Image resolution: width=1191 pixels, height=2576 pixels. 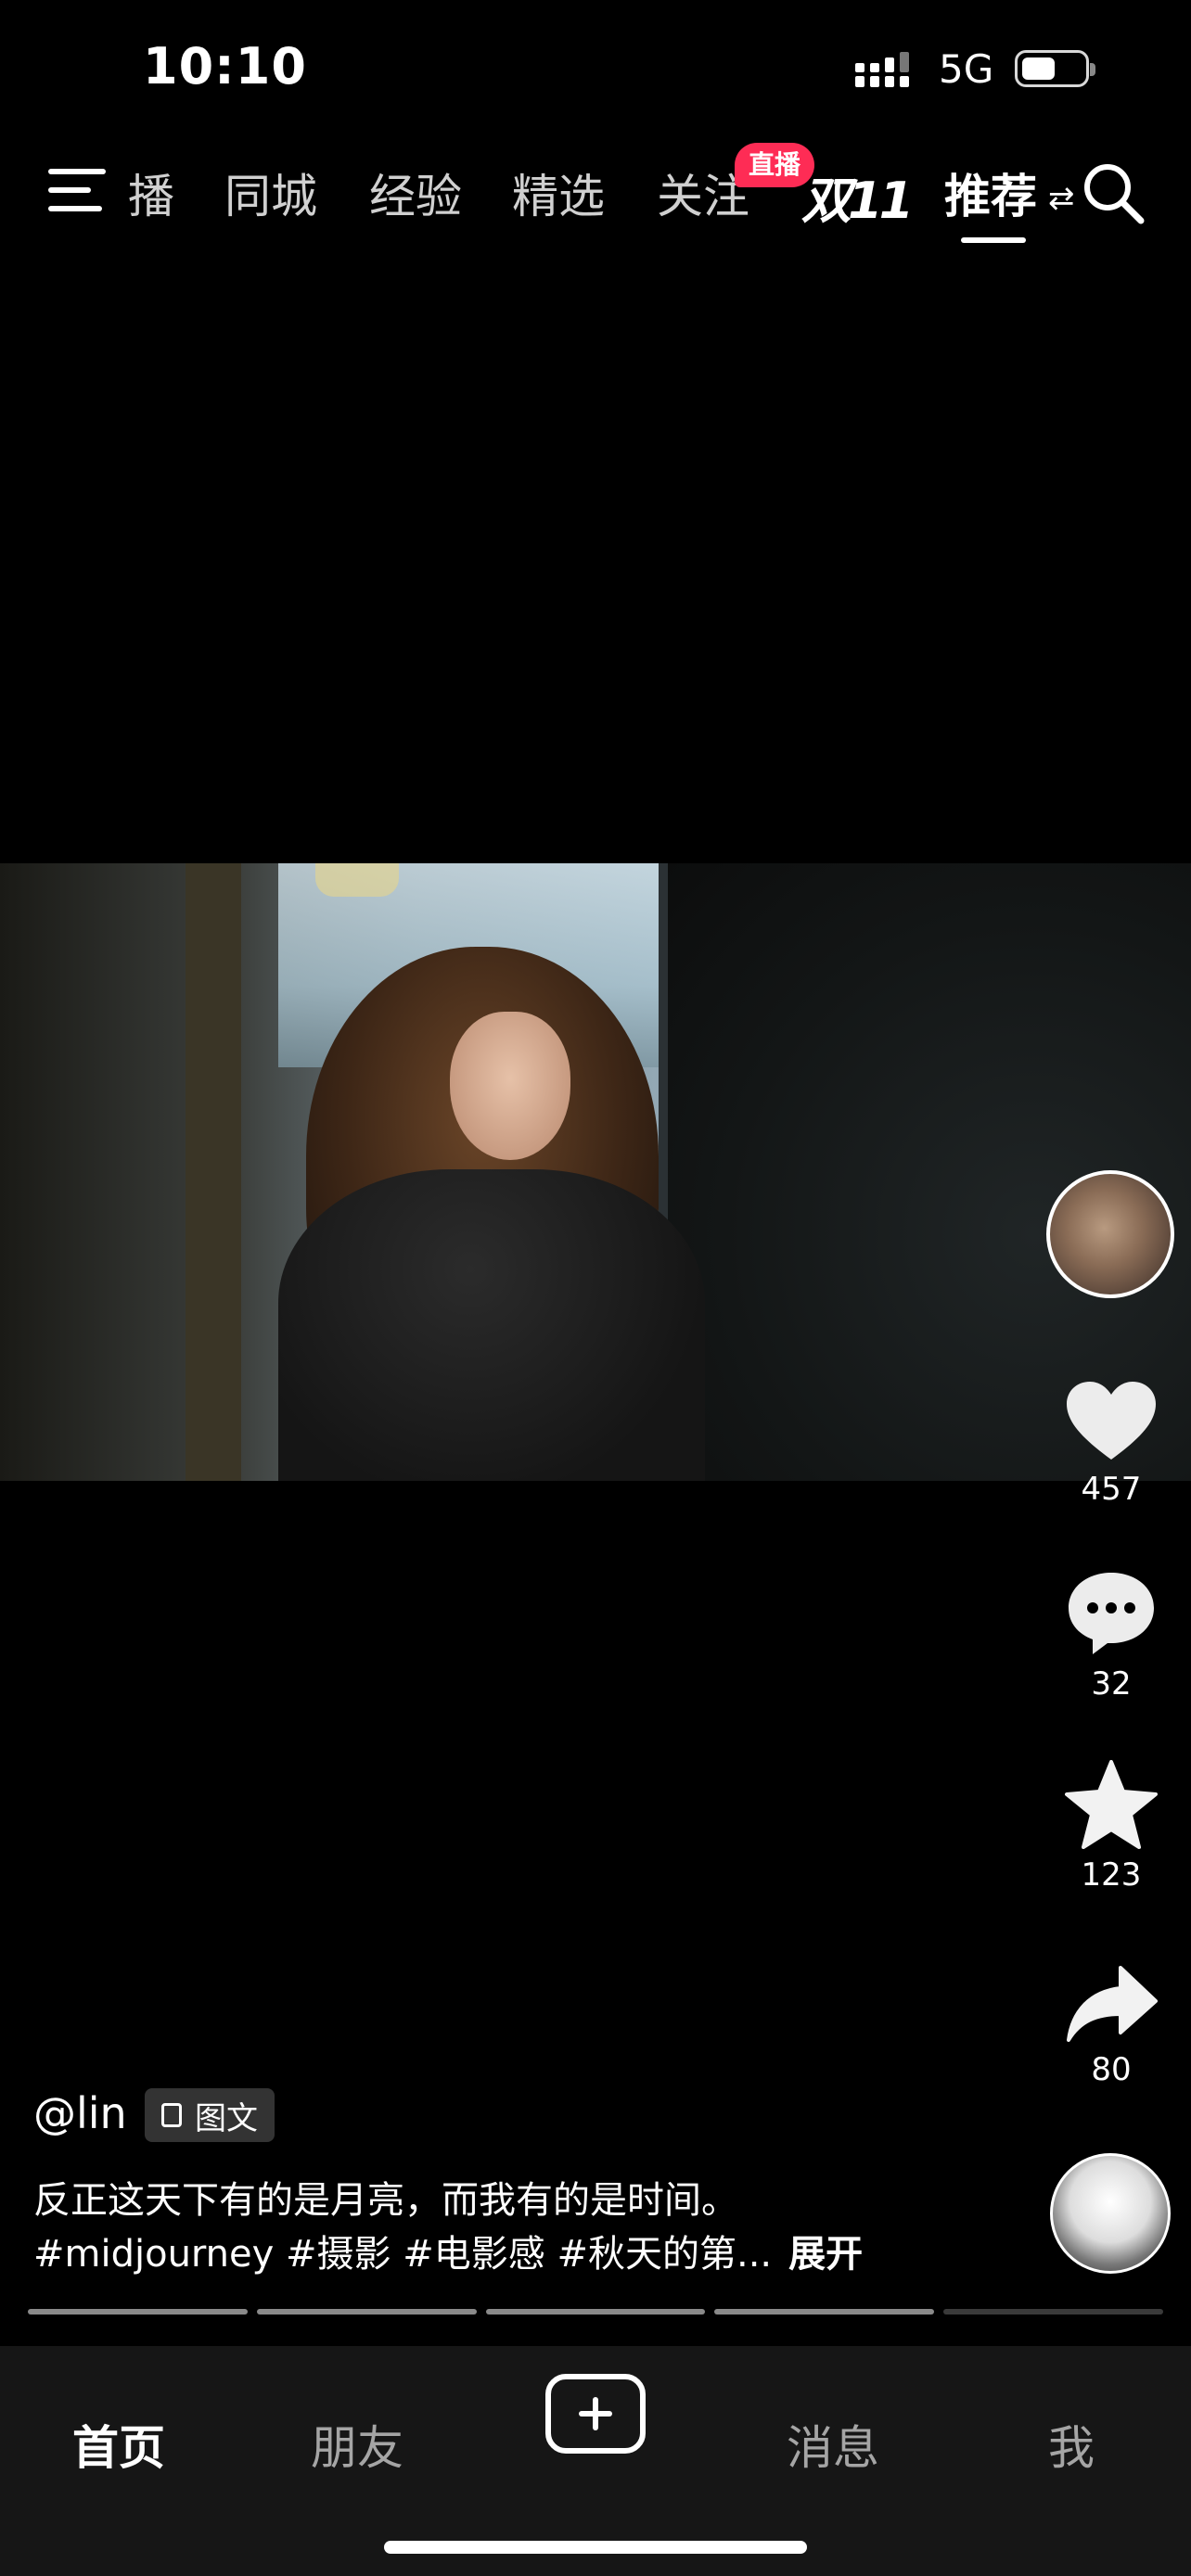 I want to click on post-caption: 反正这天下有的是月亮，而我有的是时间。, so click(x=386, y=2200).